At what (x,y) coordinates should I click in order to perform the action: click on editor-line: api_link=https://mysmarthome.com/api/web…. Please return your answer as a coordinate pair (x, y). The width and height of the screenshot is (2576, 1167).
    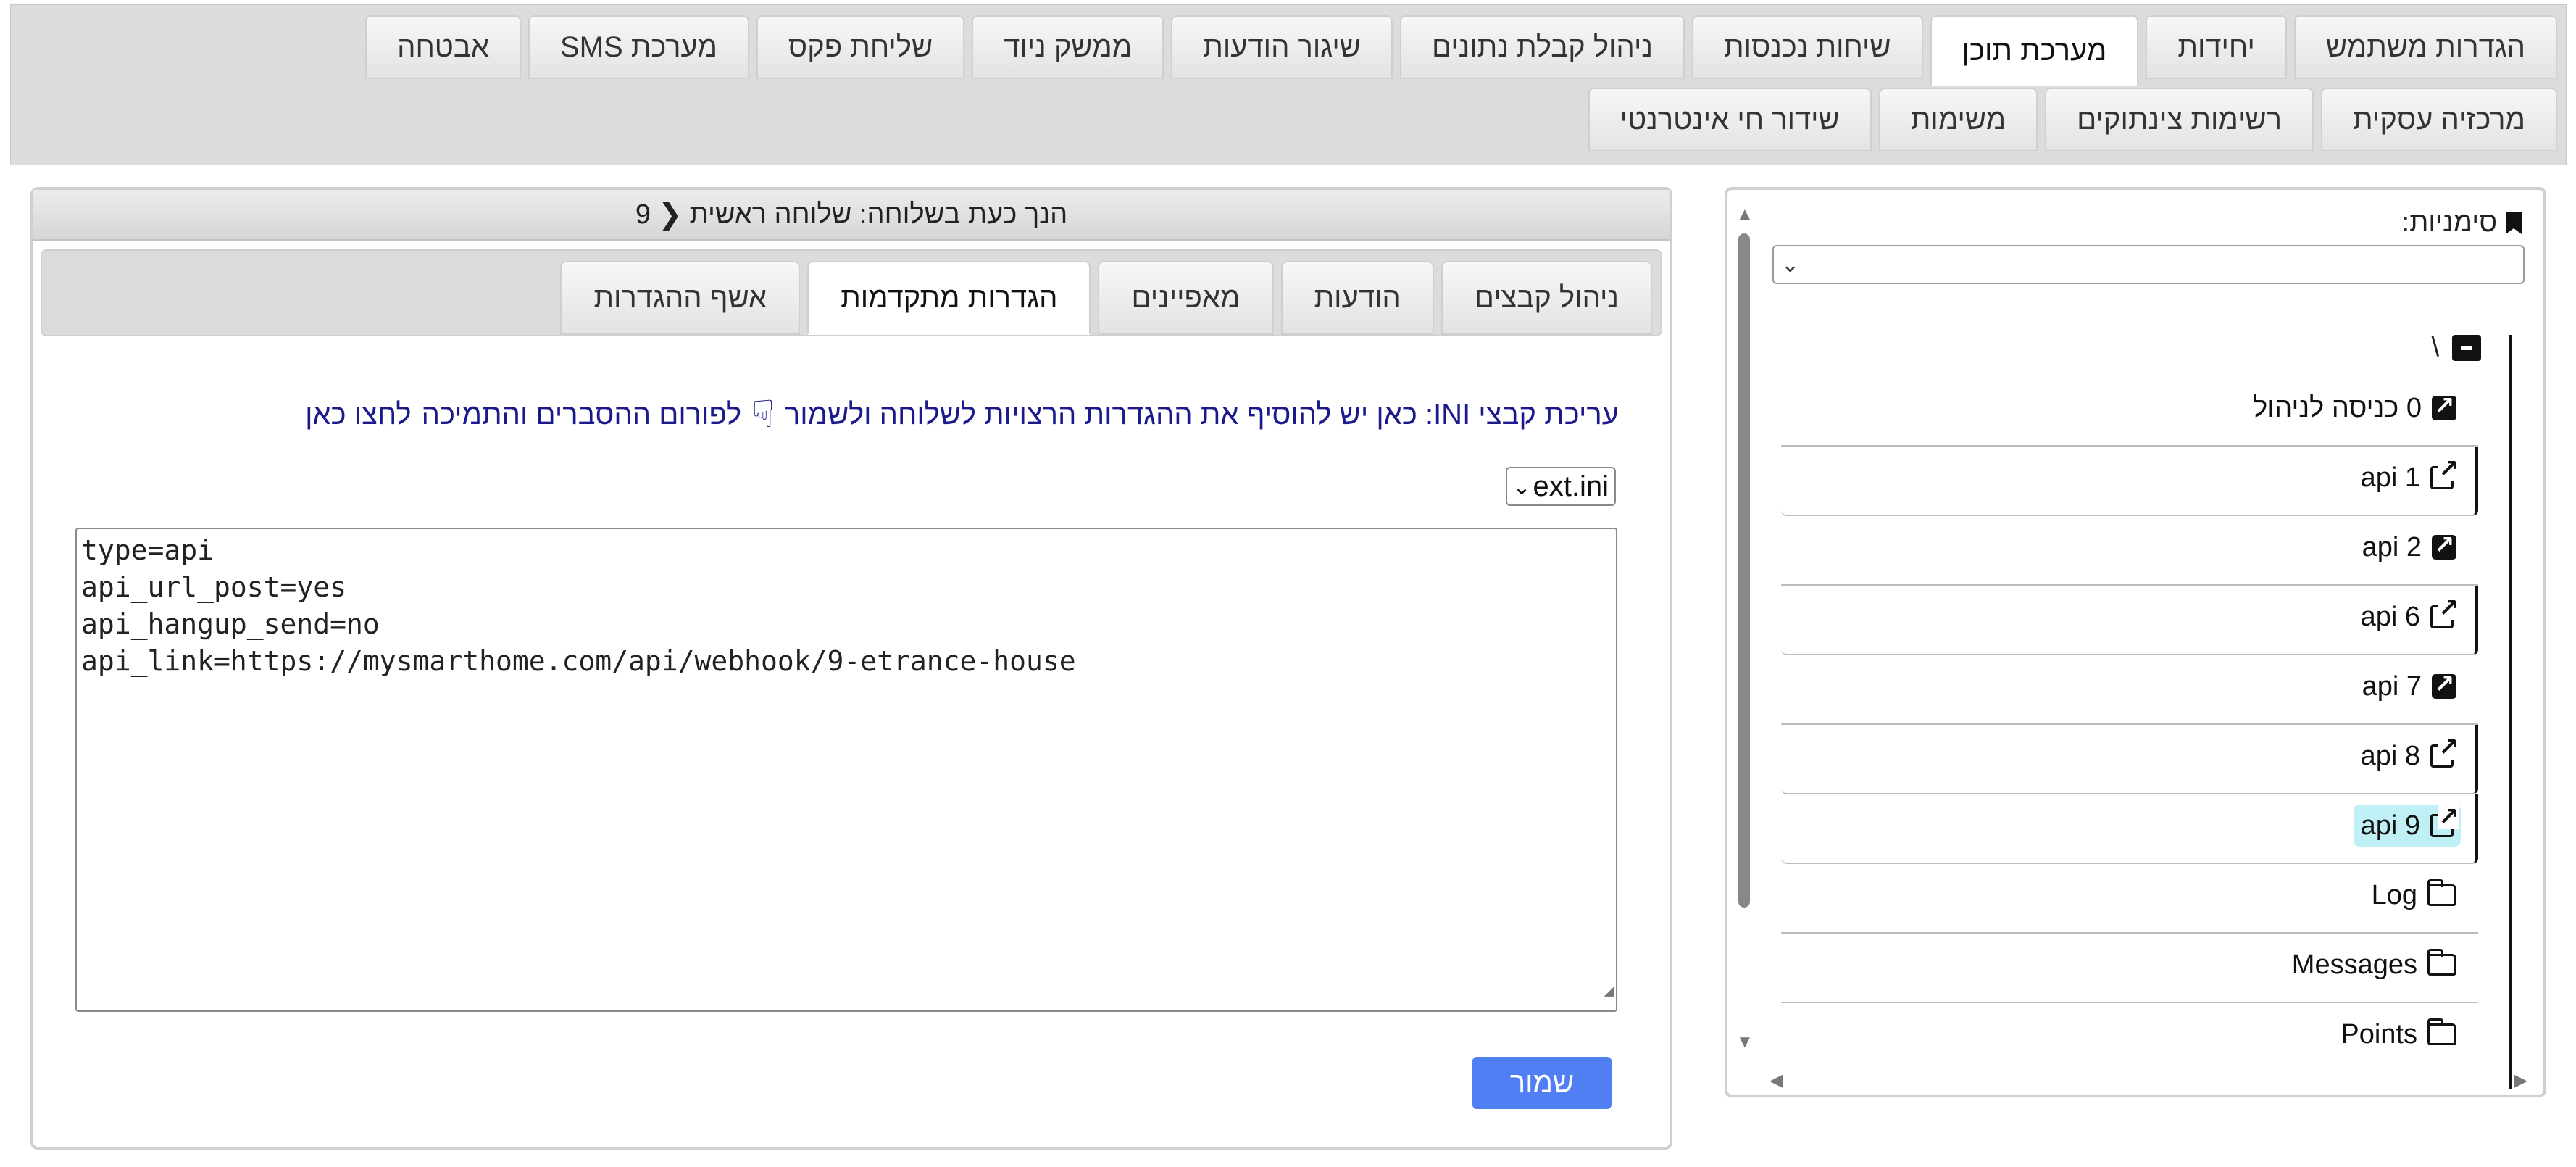
    Looking at the image, I should click on (578, 661).